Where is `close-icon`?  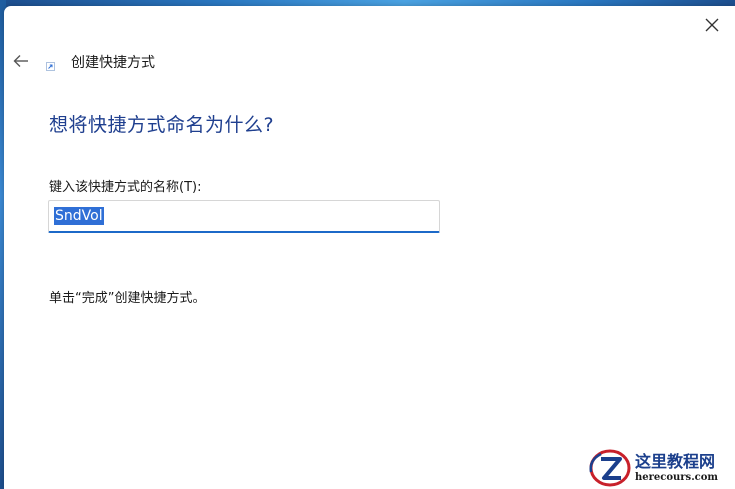
close-icon is located at coordinates (712, 25).